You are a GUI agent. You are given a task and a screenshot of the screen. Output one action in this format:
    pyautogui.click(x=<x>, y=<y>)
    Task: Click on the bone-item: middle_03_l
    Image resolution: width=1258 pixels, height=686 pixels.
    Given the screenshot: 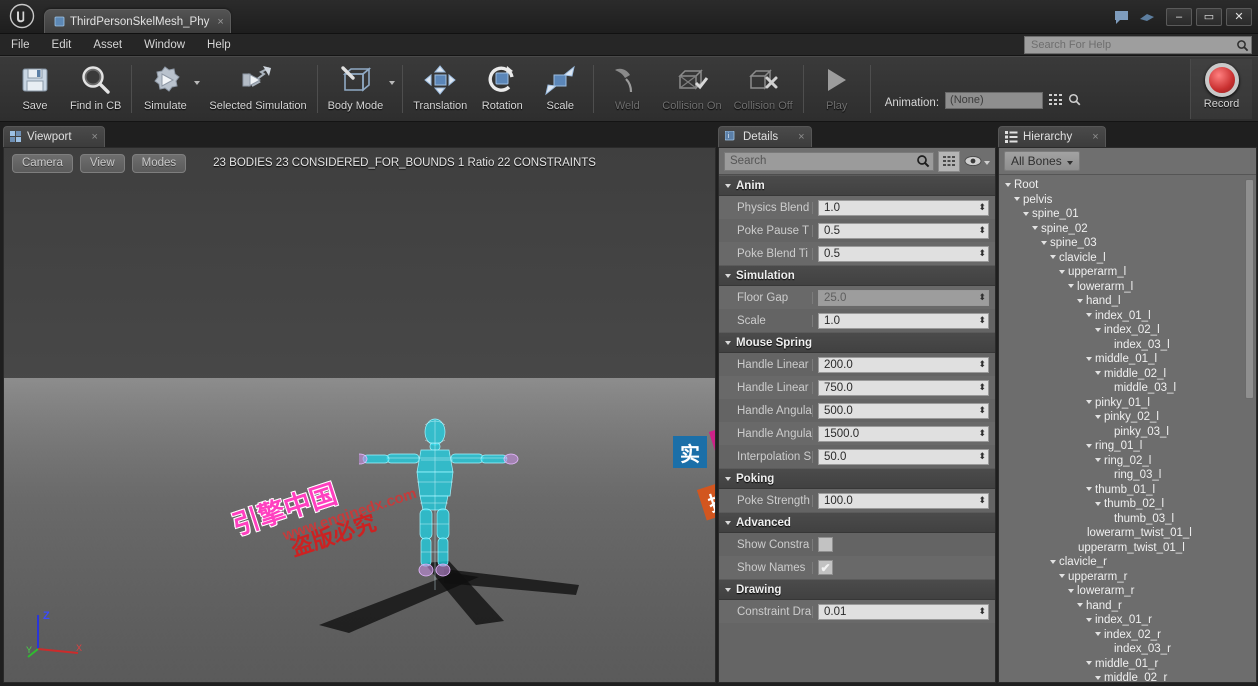 What is the action you would take?
    pyautogui.click(x=1127, y=388)
    